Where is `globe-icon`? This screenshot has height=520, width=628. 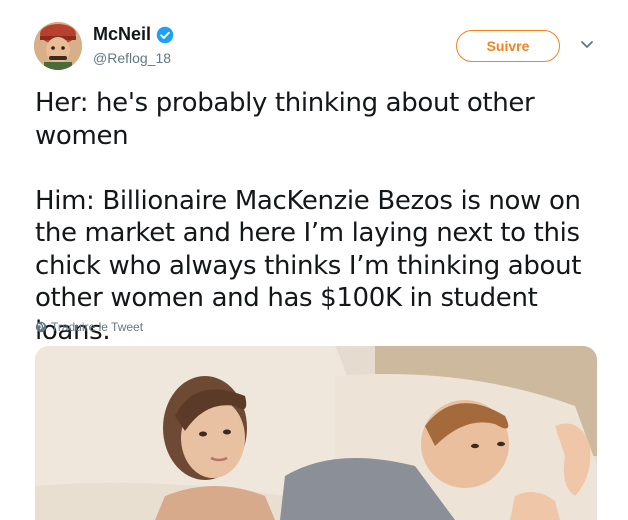 globe-icon is located at coordinates (41, 327).